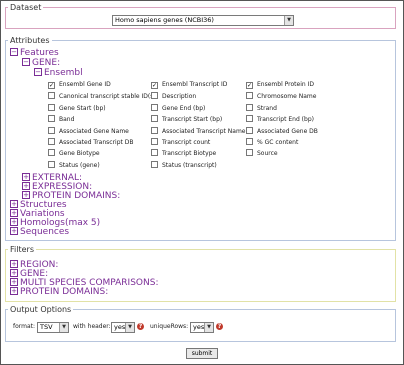  I want to click on attribute-label: Associated Gene DB, so click(287, 131).